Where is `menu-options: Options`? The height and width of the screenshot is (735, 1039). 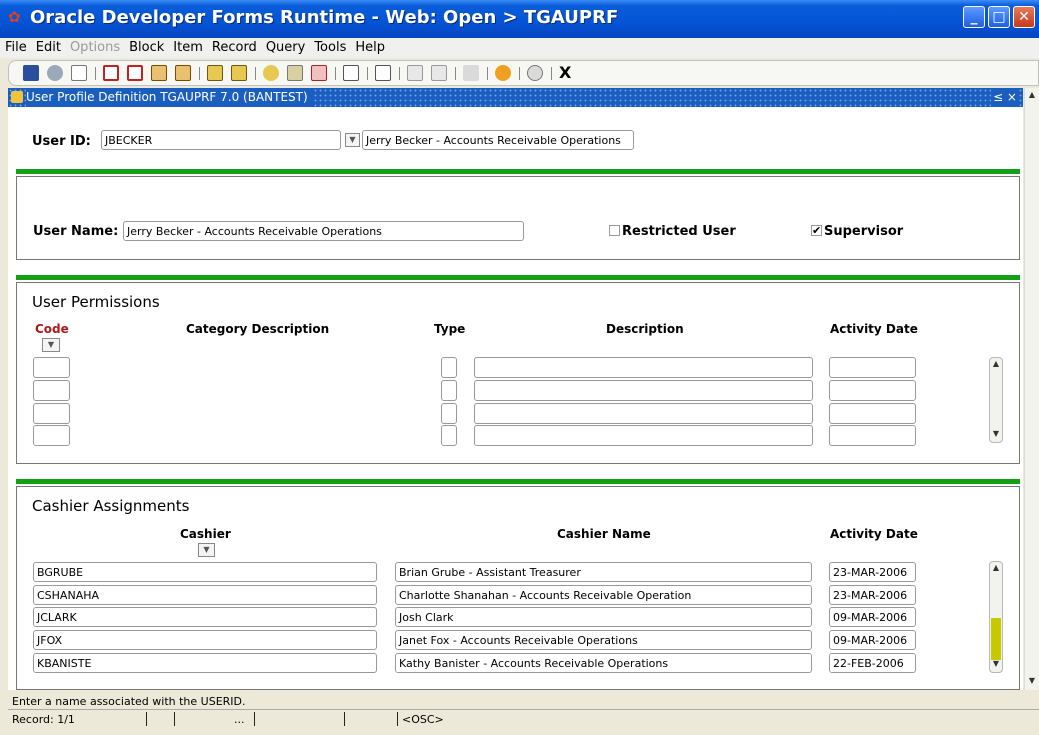
menu-options: Options is located at coordinates (94, 46).